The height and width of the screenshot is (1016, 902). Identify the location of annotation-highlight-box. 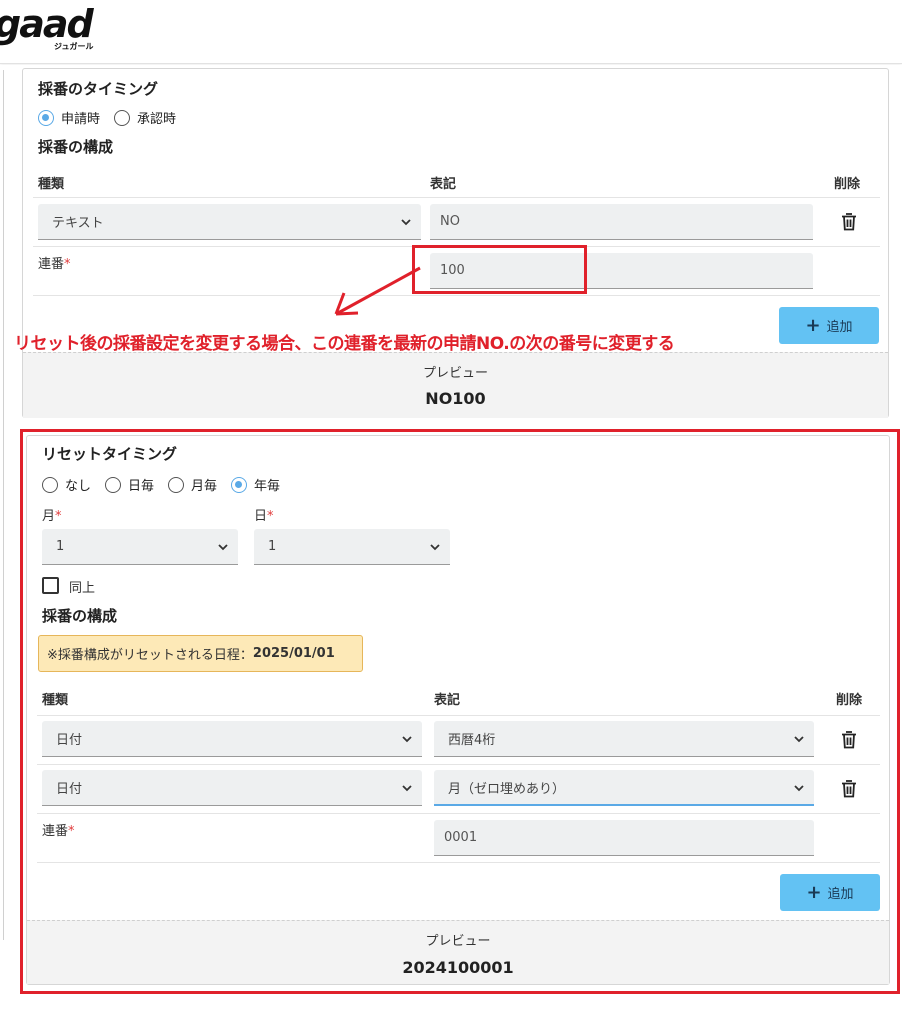
(499, 269).